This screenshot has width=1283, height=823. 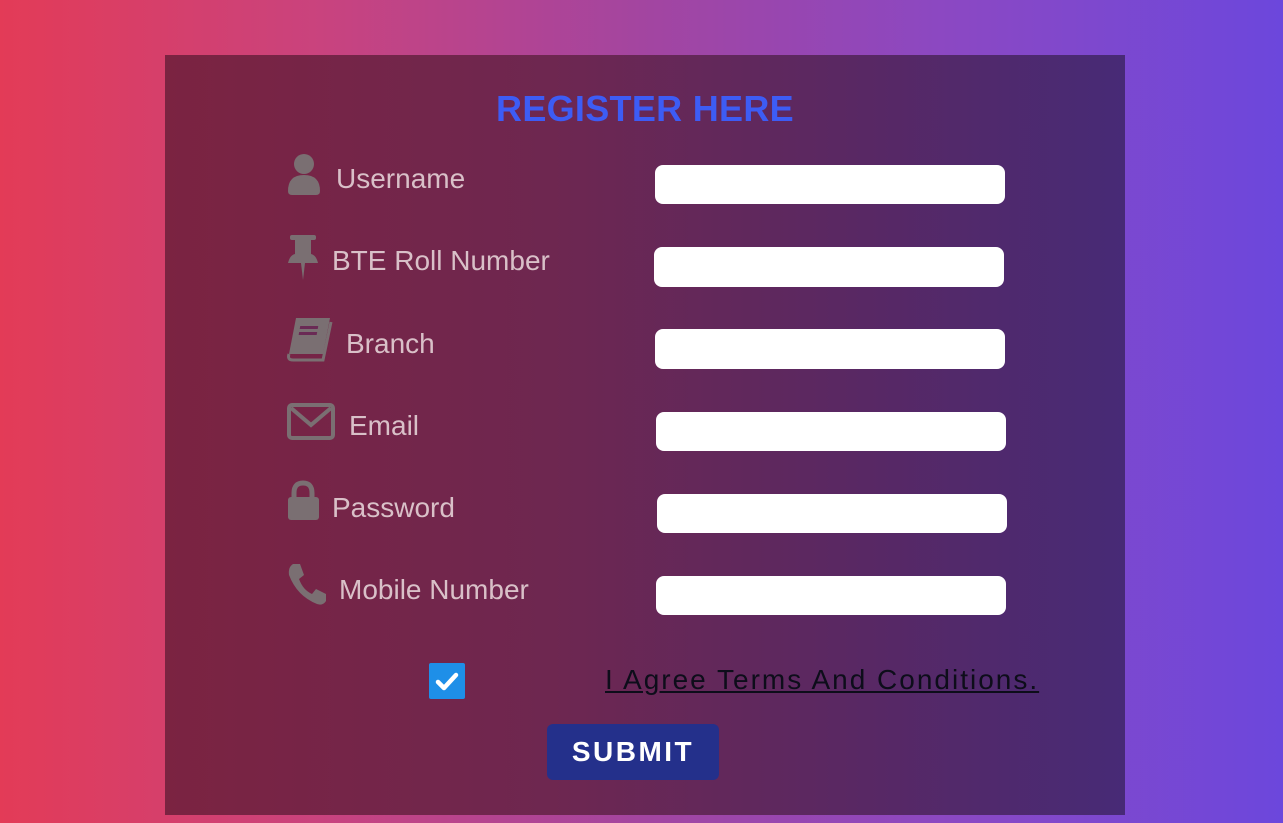 I want to click on agree-checkbox, so click(x=447, y=681).